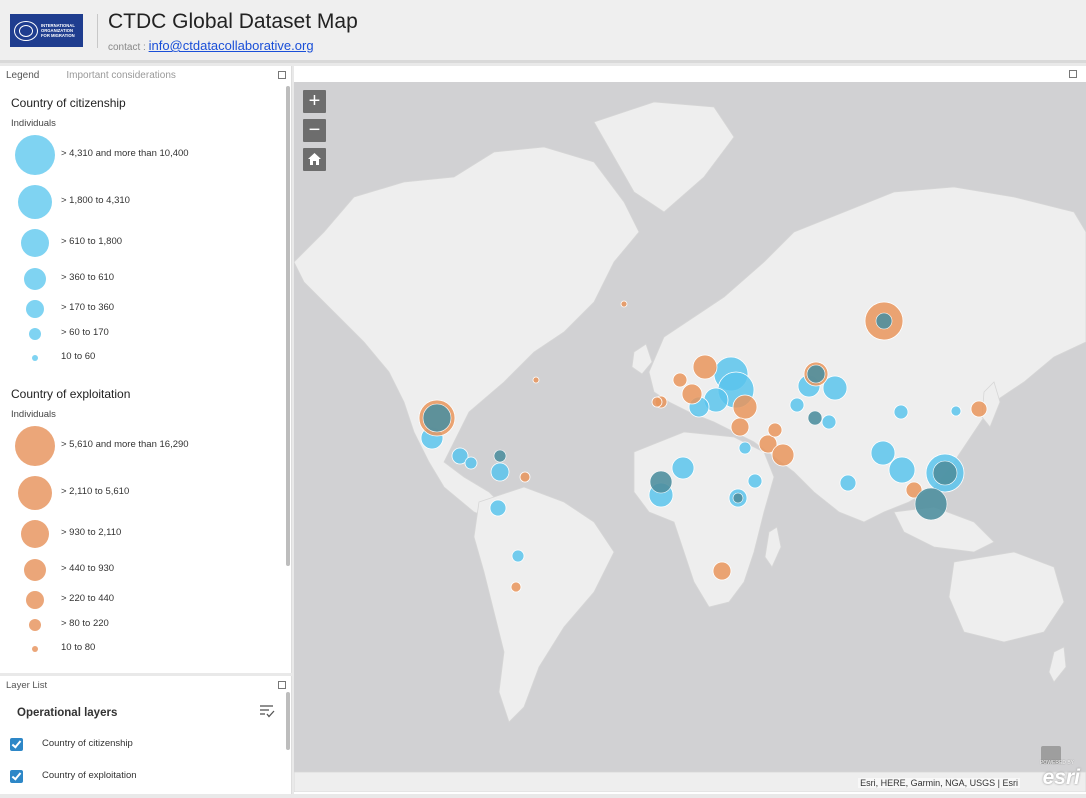 The width and height of the screenshot is (1086, 798). What do you see at coordinates (88, 277) in the screenshot?
I see `class-label: > 360 to 610` at bounding box center [88, 277].